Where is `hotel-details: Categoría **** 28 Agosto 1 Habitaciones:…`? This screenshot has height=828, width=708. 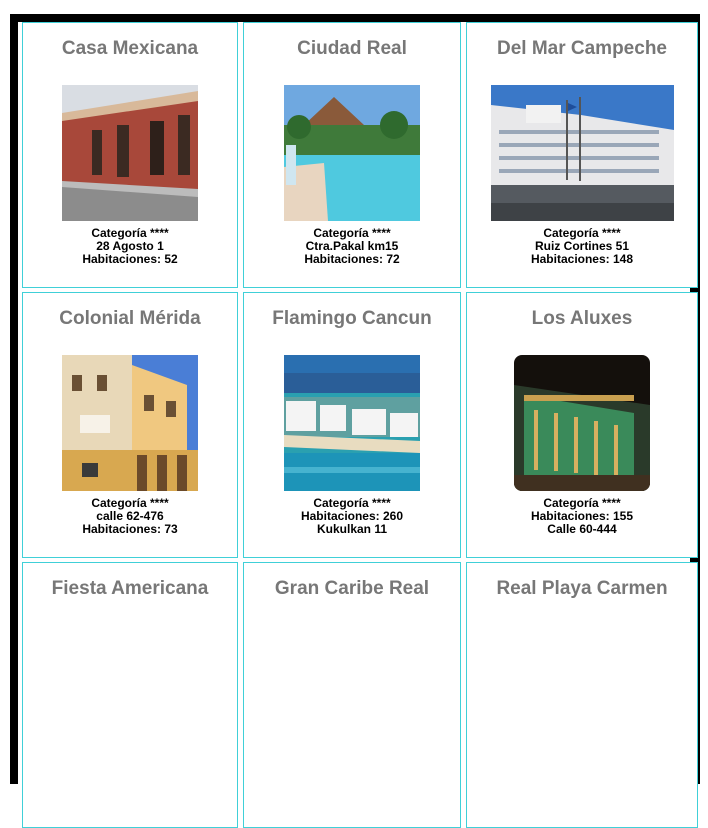 hotel-details: Categoría **** 28 Agosto 1 Habitaciones:… is located at coordinates (130, 246).